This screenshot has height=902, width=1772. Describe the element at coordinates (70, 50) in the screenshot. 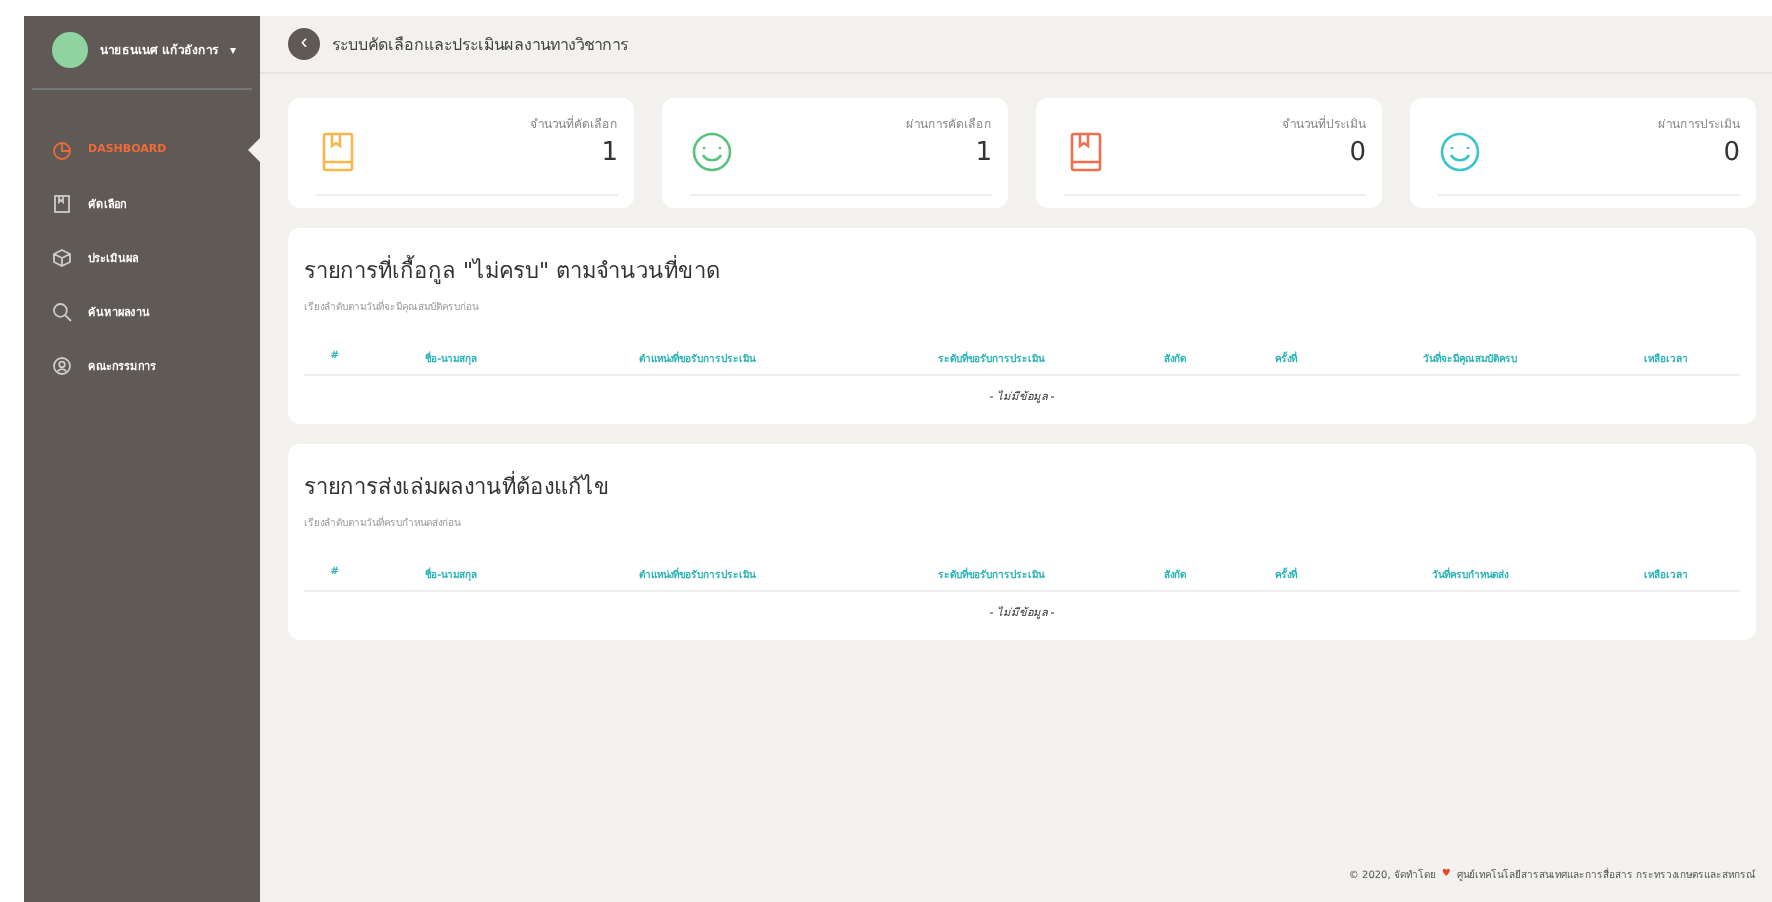

I see `avatar` at that location.